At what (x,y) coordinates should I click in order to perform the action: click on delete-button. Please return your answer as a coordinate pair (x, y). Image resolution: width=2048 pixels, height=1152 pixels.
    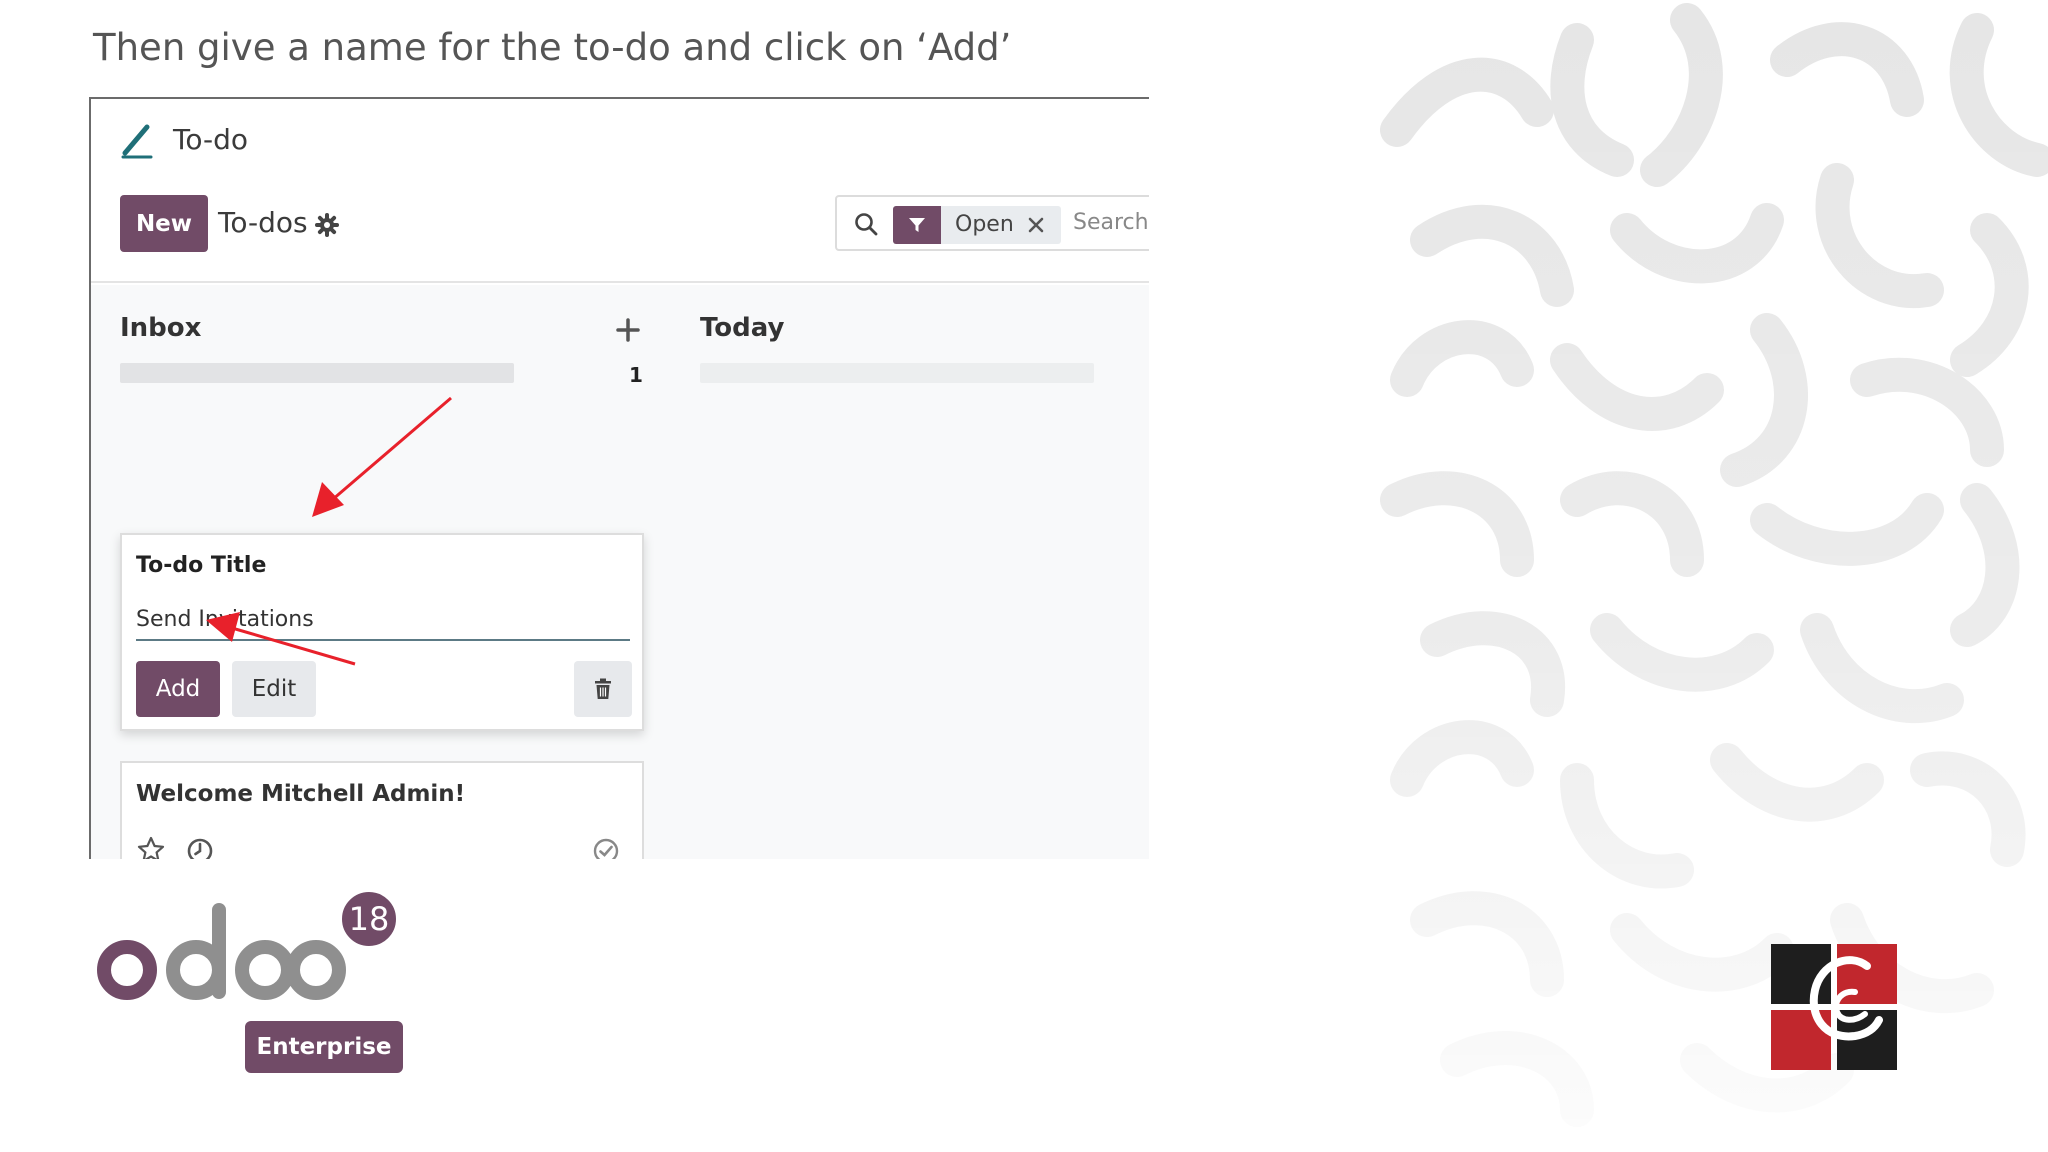
    Looking at the image, I should click on (603, 689).